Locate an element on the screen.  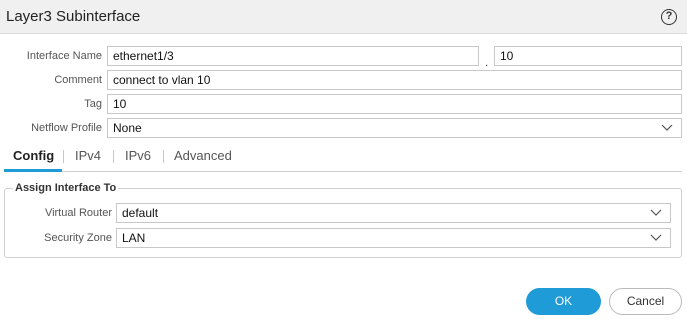
tab-advanced: Advanced is located at coordinates (203, 155).